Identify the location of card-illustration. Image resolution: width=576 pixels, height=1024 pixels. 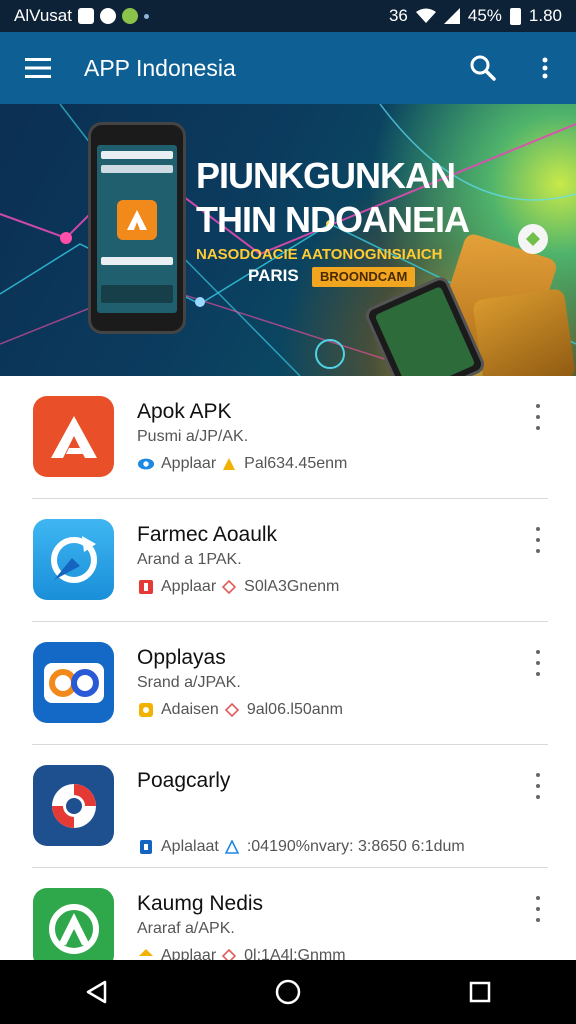
(524, 332).